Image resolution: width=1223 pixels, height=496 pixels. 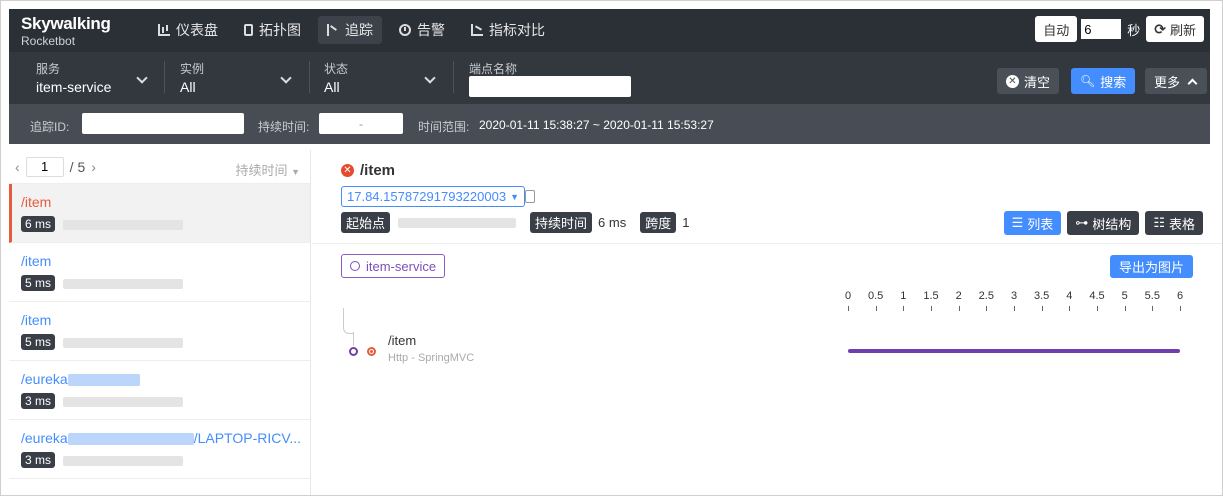 What do you see at coordinates (1014, 351) in the screenshot?
I see `span-duration-bar` at bounding box center [1014, 351].